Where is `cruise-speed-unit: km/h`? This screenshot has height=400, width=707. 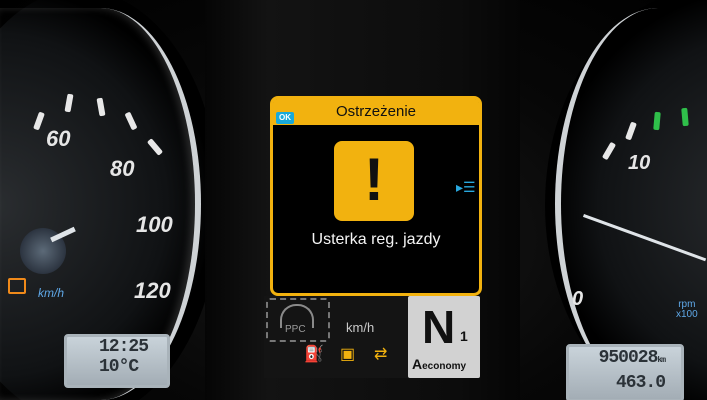
cruise-speed-unit: km/h is located at coordinates (360, 327).